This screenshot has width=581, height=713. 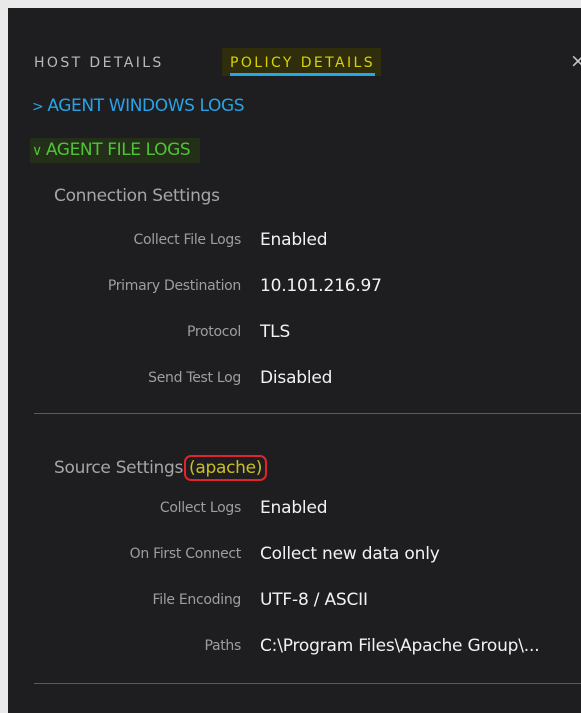 I want to click on setting-value: Collect new data only, so click(x=350, y=554).